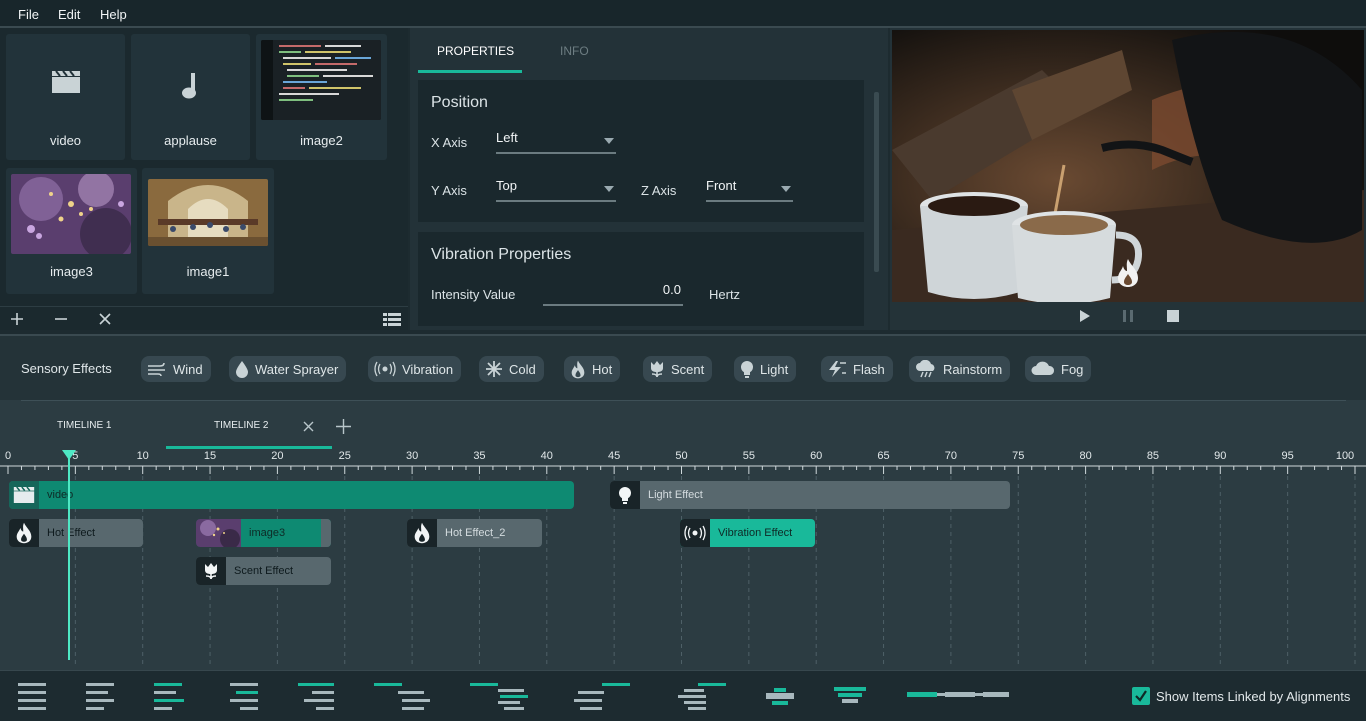 The image size is (1366, 721). Describe the element at coordinates (68, 556) in the screenshot. I see `playhead` at that location.